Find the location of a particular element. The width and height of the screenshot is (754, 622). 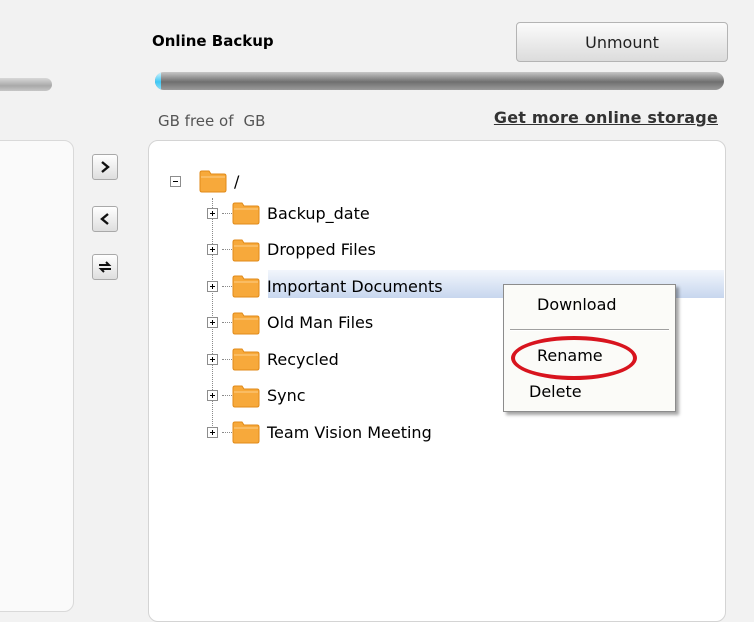

tree-folder-item: Old Man Files is located at coordinates (291, 323).